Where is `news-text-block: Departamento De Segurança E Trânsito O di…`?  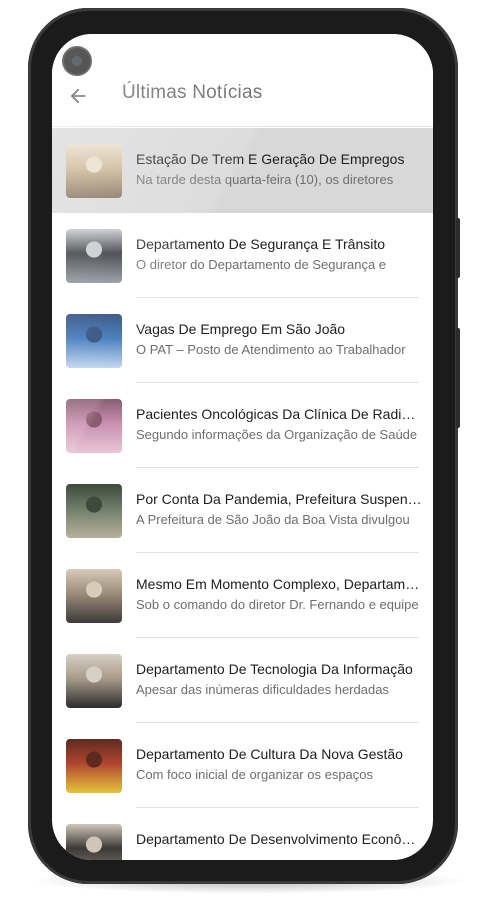
news-text-block: Departamento De Segurança E Trânsito O di… is located at coordinates (279, 254).